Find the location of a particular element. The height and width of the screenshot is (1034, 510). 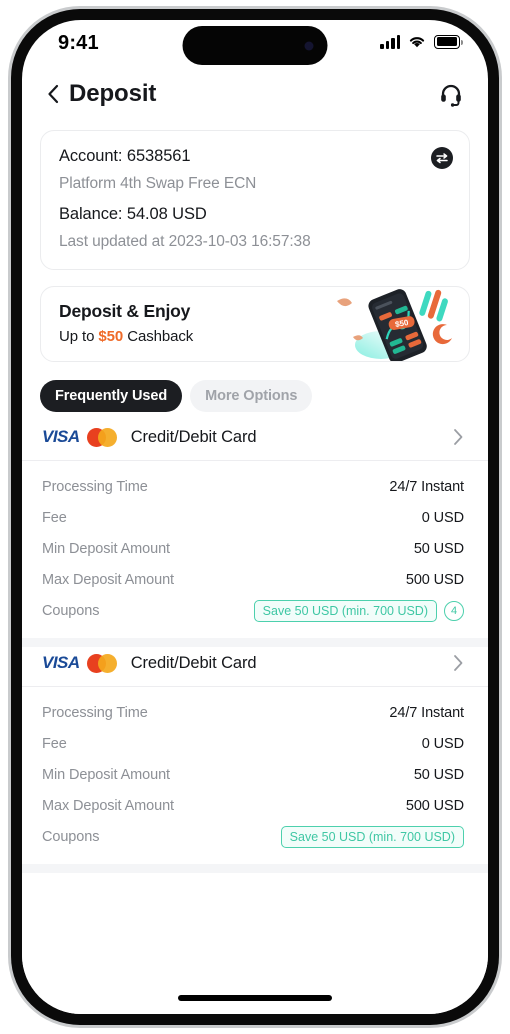

home-indicator is located at coordinates (255, 998).